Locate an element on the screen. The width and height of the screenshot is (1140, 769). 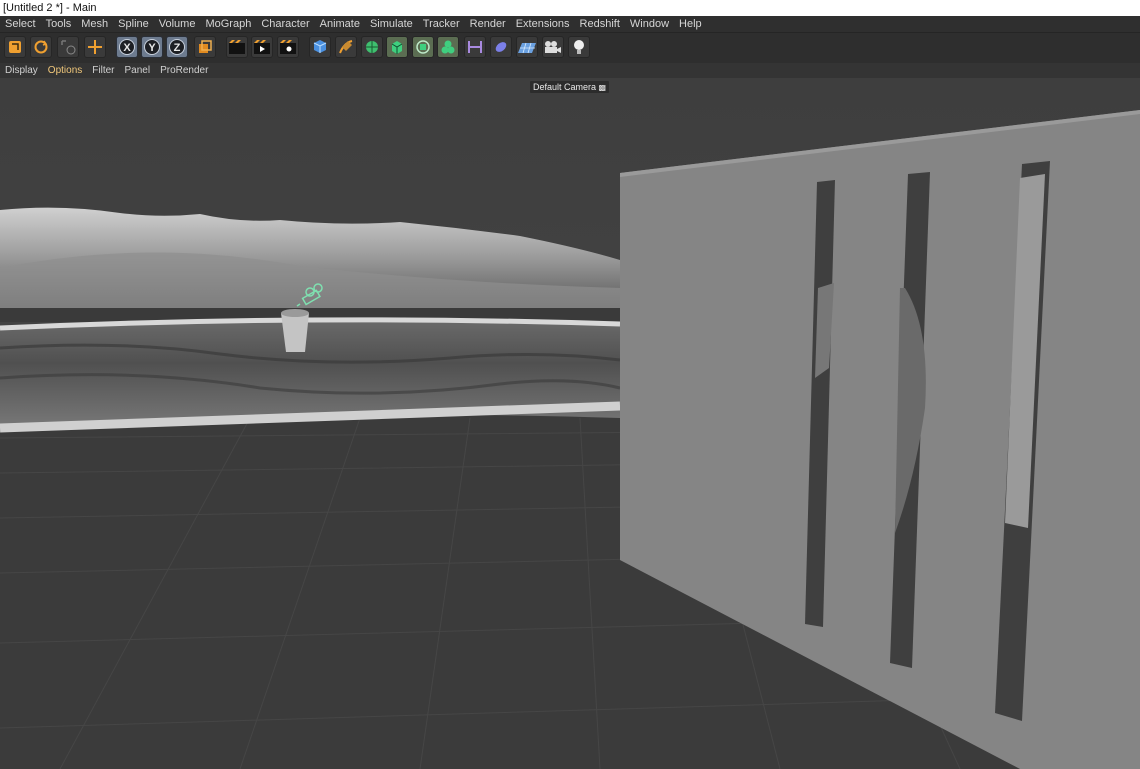
field-button is located at coordinates (501, 47).